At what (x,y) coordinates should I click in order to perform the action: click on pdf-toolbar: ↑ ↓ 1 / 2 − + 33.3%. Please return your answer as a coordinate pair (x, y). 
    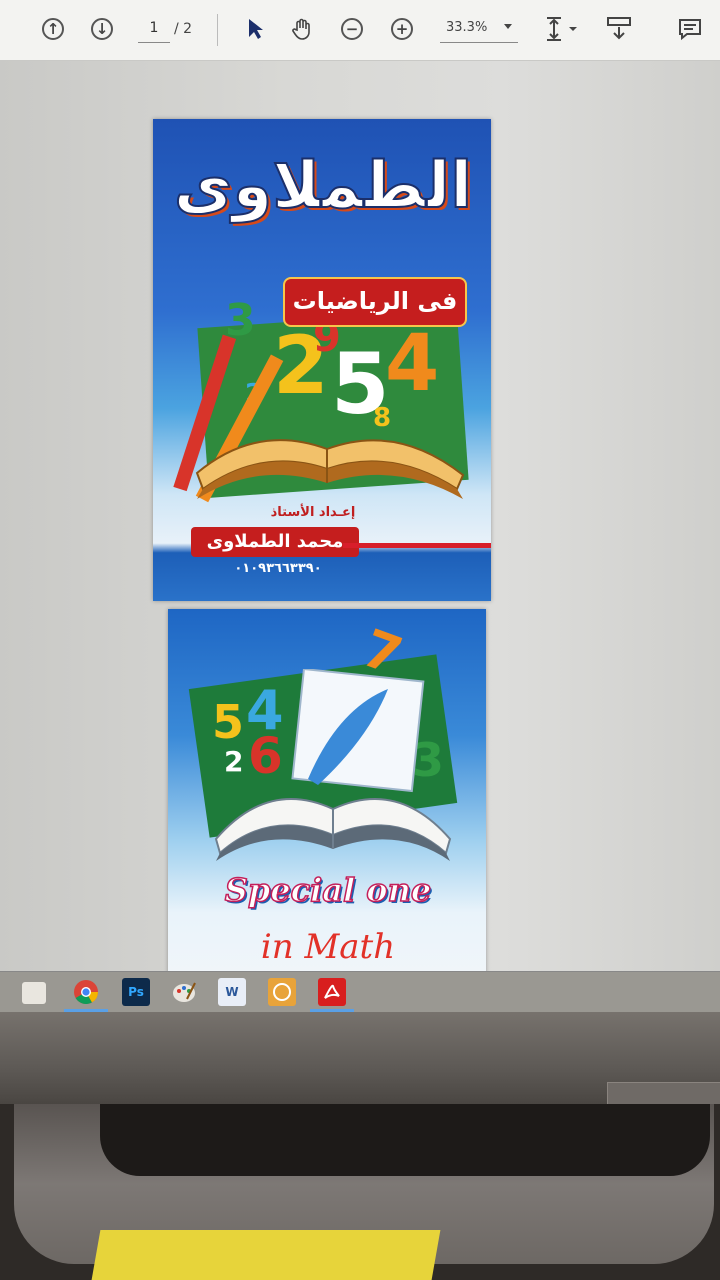
    Looking at the image, I should click on (360, 30).